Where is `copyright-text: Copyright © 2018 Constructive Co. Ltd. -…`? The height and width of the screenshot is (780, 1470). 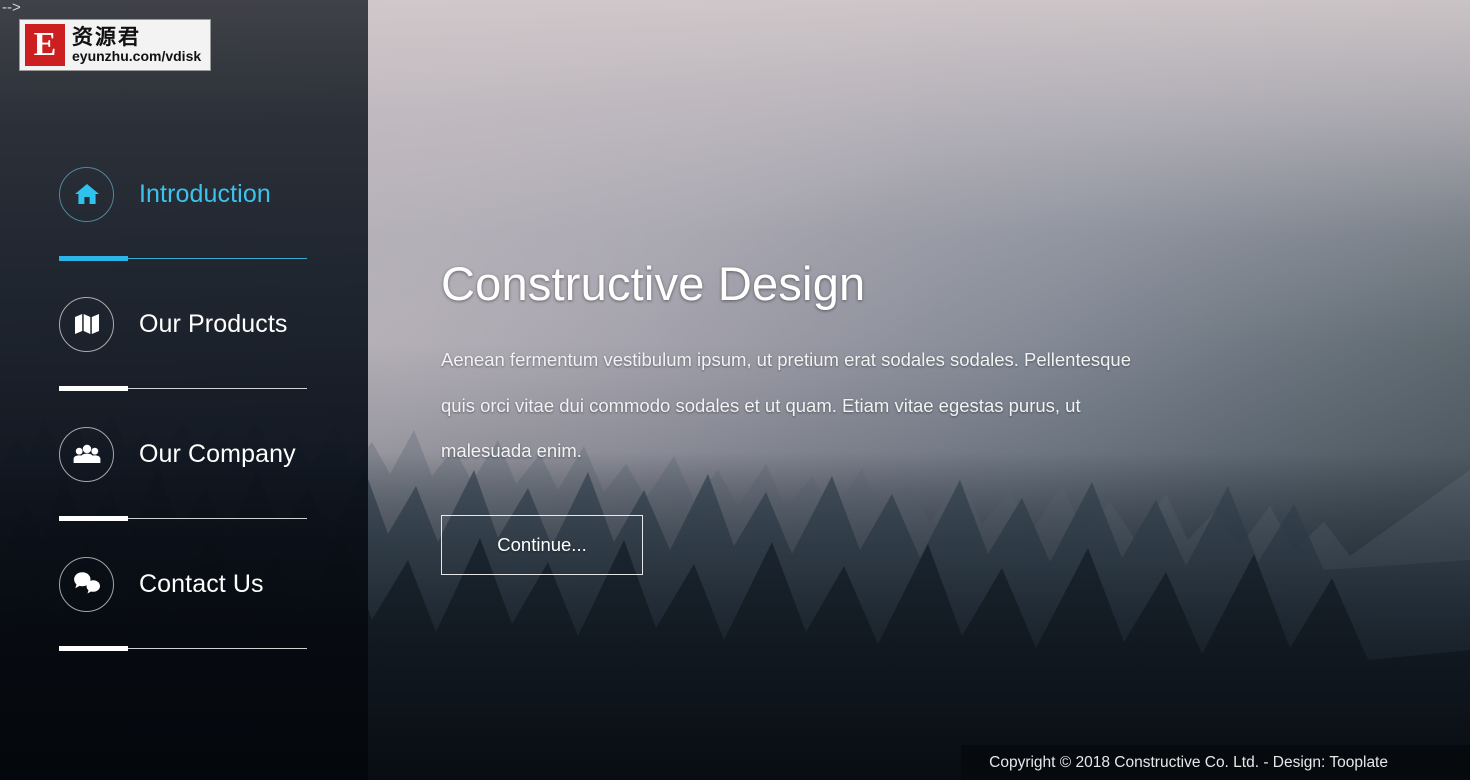
copyright-text: Copyright © 2018 Constructive Co. Ltd. -… is located at coordinates (1188, 762).